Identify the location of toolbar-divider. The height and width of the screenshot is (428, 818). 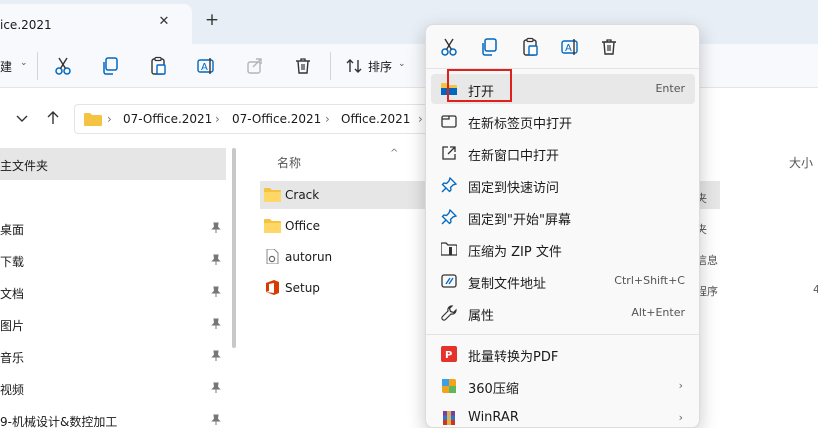
(330, 66).